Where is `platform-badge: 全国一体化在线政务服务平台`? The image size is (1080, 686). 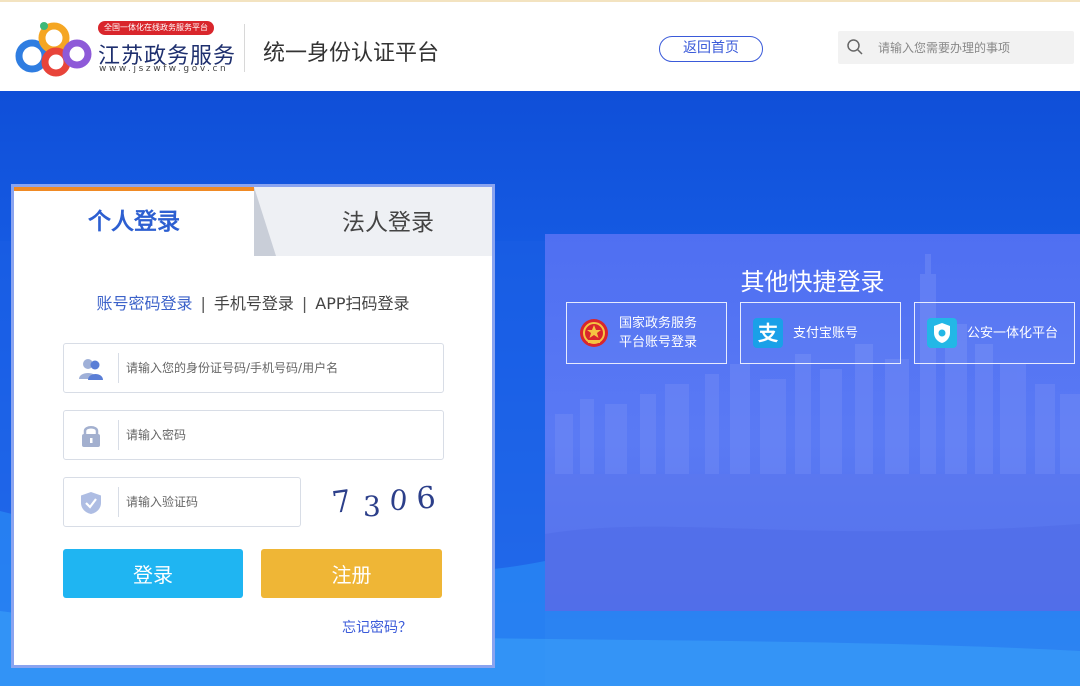 platform-badge: 全国一体化在线政务服务平台 is located at coordinates (156, 28).